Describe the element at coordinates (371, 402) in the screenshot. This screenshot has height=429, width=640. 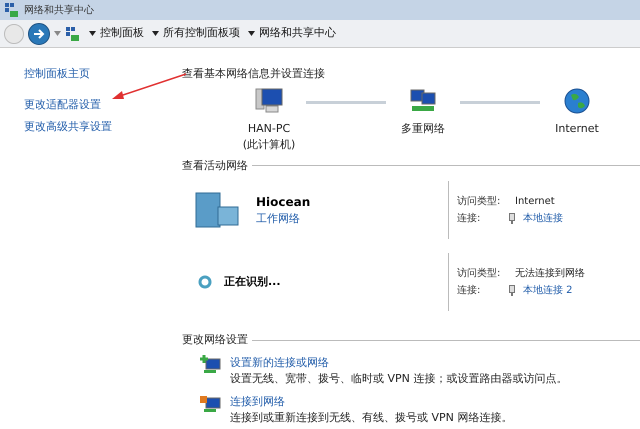
I see `task-link: 连接到网络` at that location.